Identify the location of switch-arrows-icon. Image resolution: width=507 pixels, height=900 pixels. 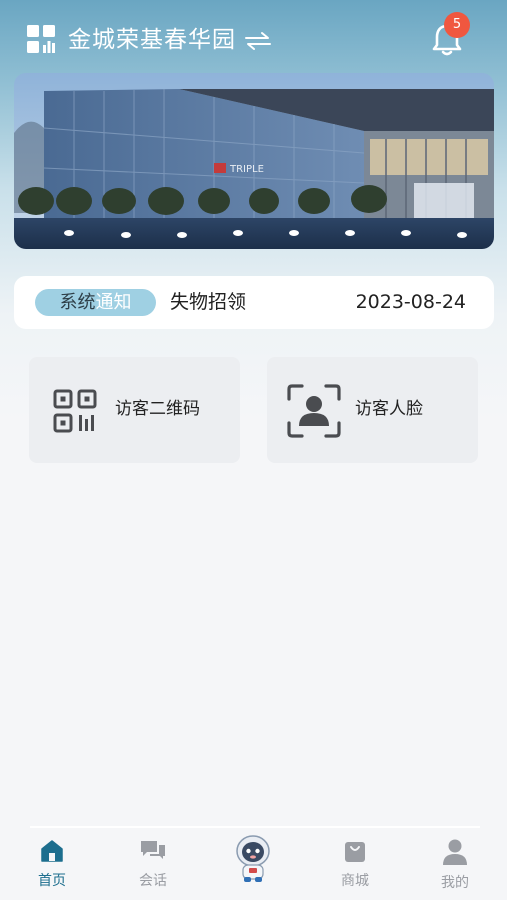
(258, 41).